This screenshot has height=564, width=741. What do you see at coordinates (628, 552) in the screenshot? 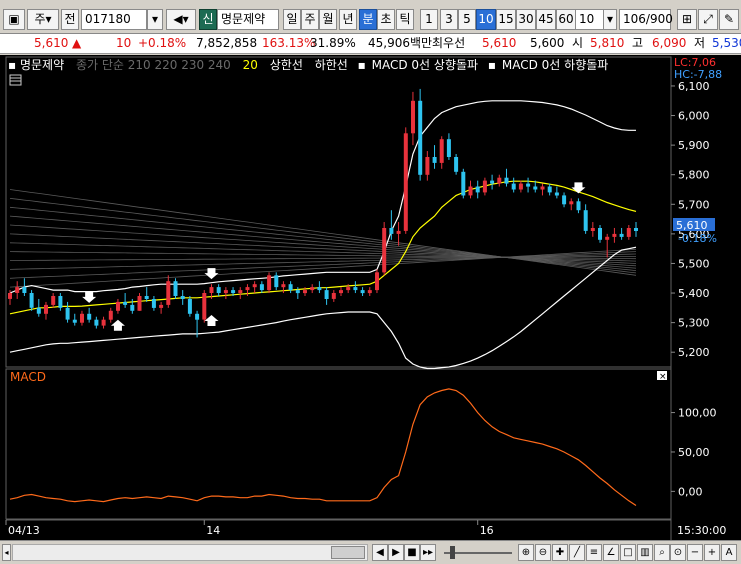
I see `rect-tool-icon: □` at bounding box center [628, 552].